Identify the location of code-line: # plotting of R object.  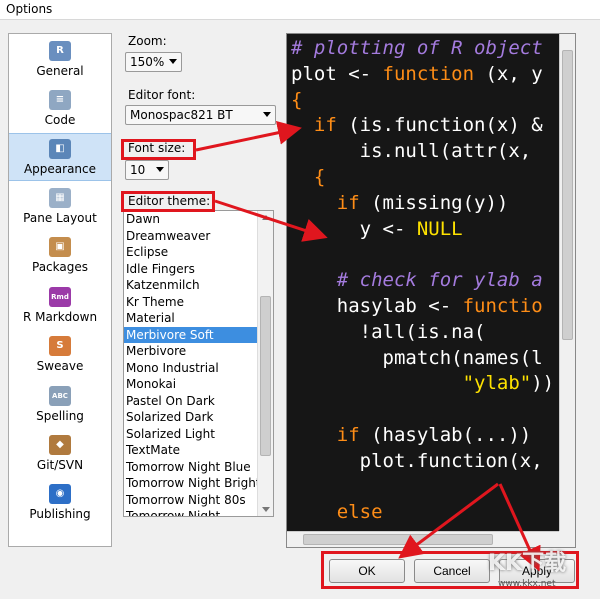
(422, 49).